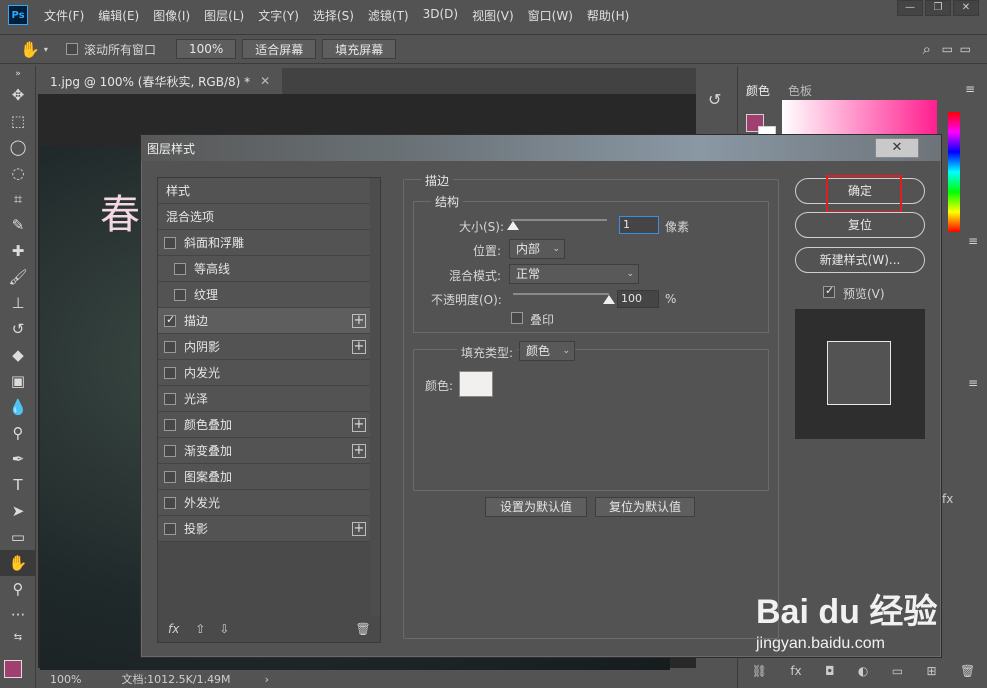 This screenshot has width=987, height=688. Describe the element at coordinates (264, 373) in the screenshot. I see `style-list-item: 内发光` at that location.